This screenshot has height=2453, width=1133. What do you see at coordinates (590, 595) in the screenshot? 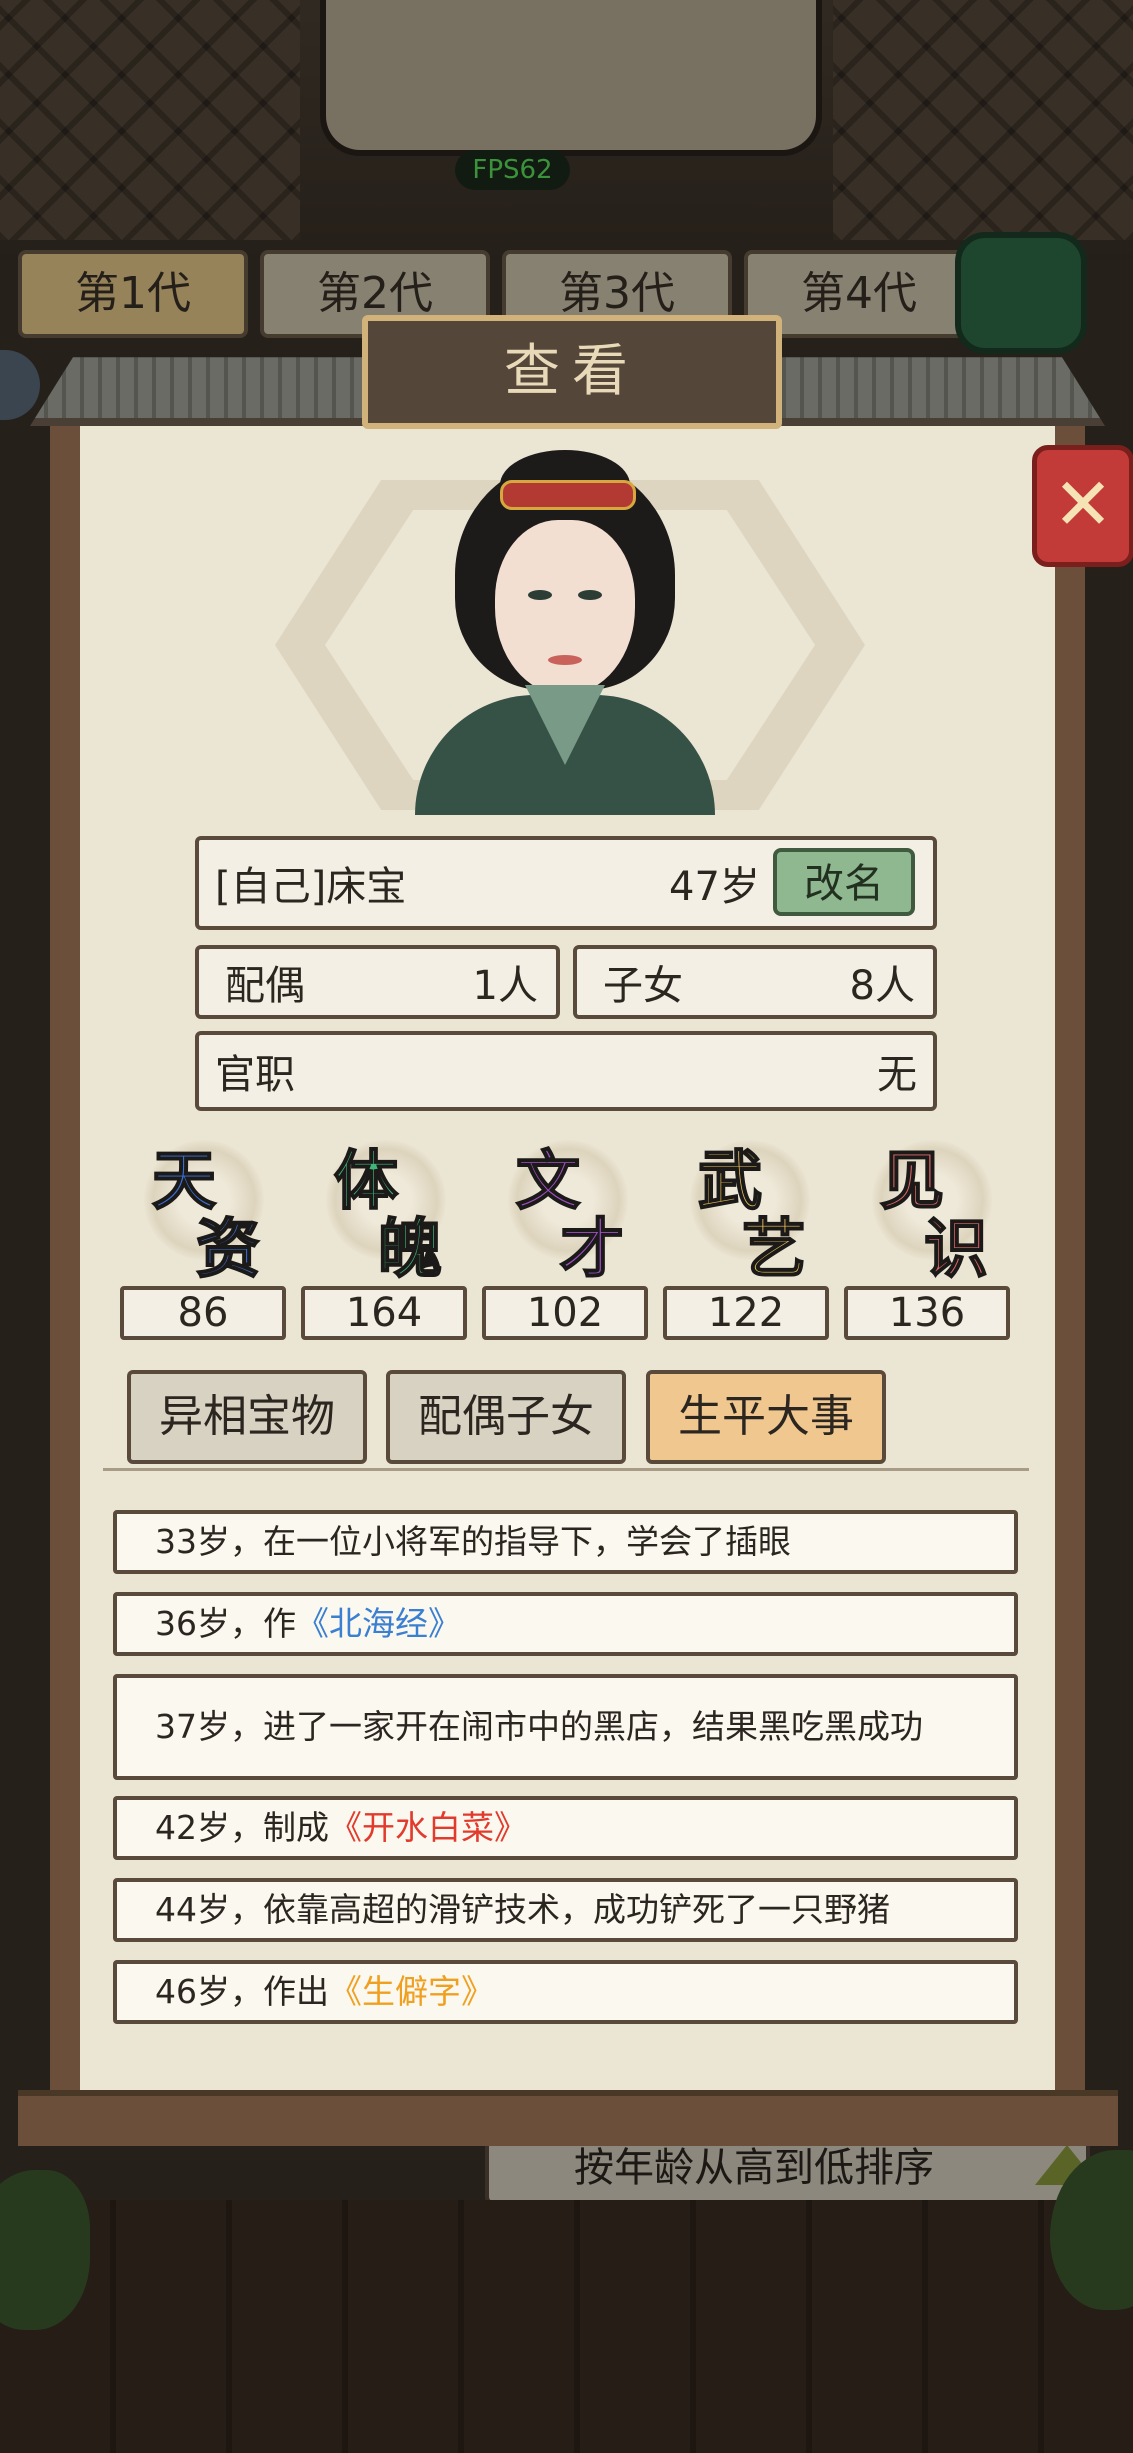
I see `portrait-eye-right` at bounding box center [590, 595].